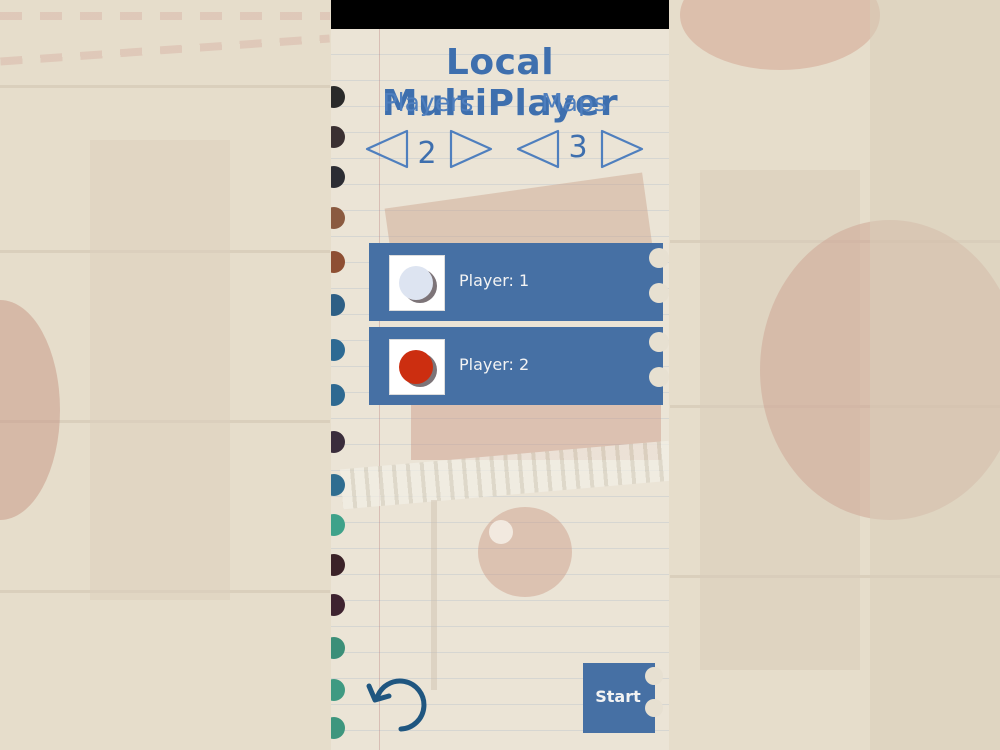 Image resolution: width=1000 pixels, height=750 pixels. I want to click on maps-label: Maps, so click(574, 102).